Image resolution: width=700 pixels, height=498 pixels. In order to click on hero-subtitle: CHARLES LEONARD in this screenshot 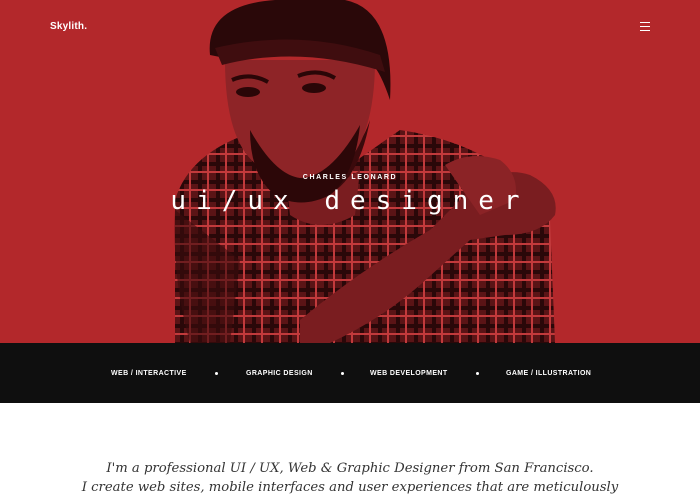, I will do `click(350, 177)`.